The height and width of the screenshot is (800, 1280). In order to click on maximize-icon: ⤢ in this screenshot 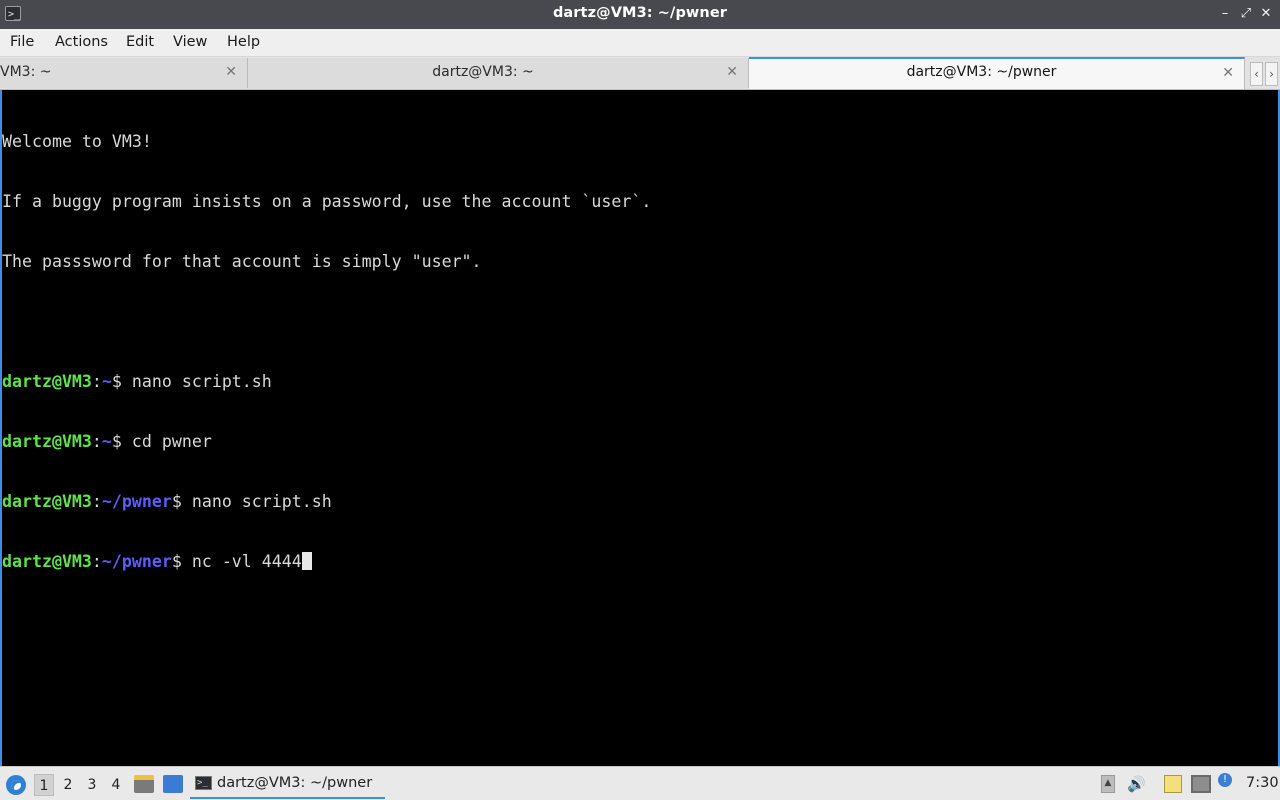, I will do `click(1246, 14)`.